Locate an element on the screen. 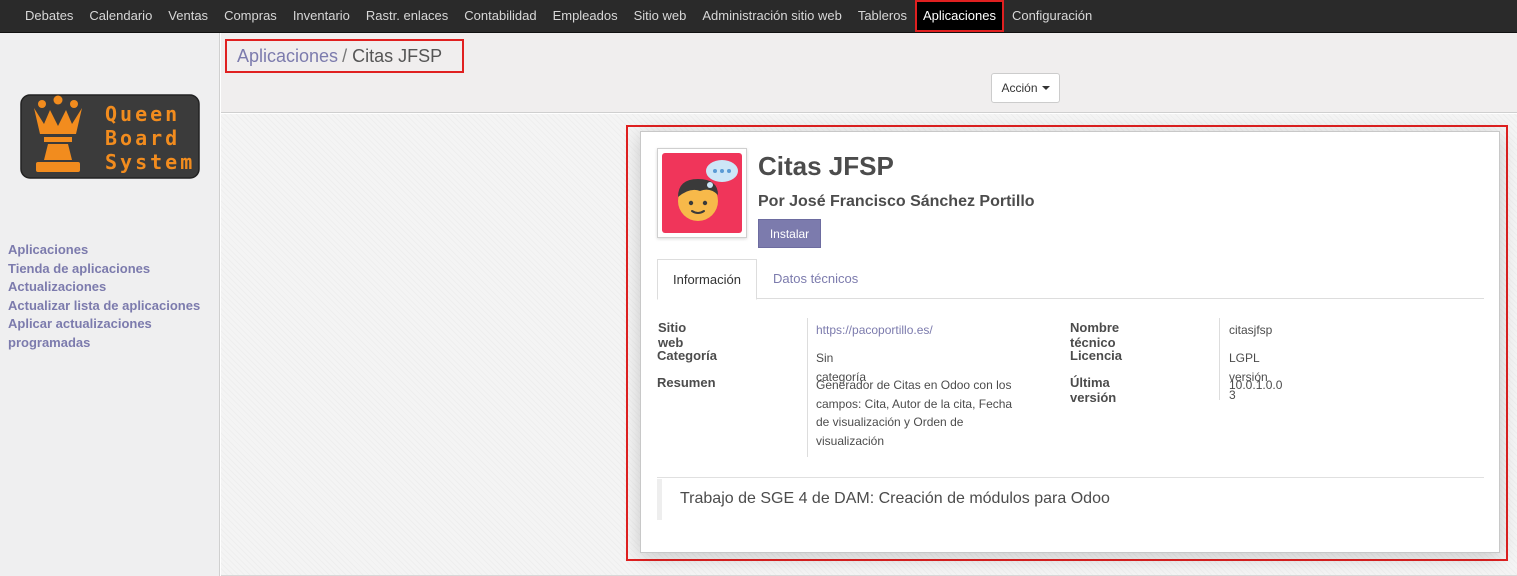 This screenshot has width=1517, height=576. version-value: 10.0.1.0.0 is located at coordinates (1256, 385).